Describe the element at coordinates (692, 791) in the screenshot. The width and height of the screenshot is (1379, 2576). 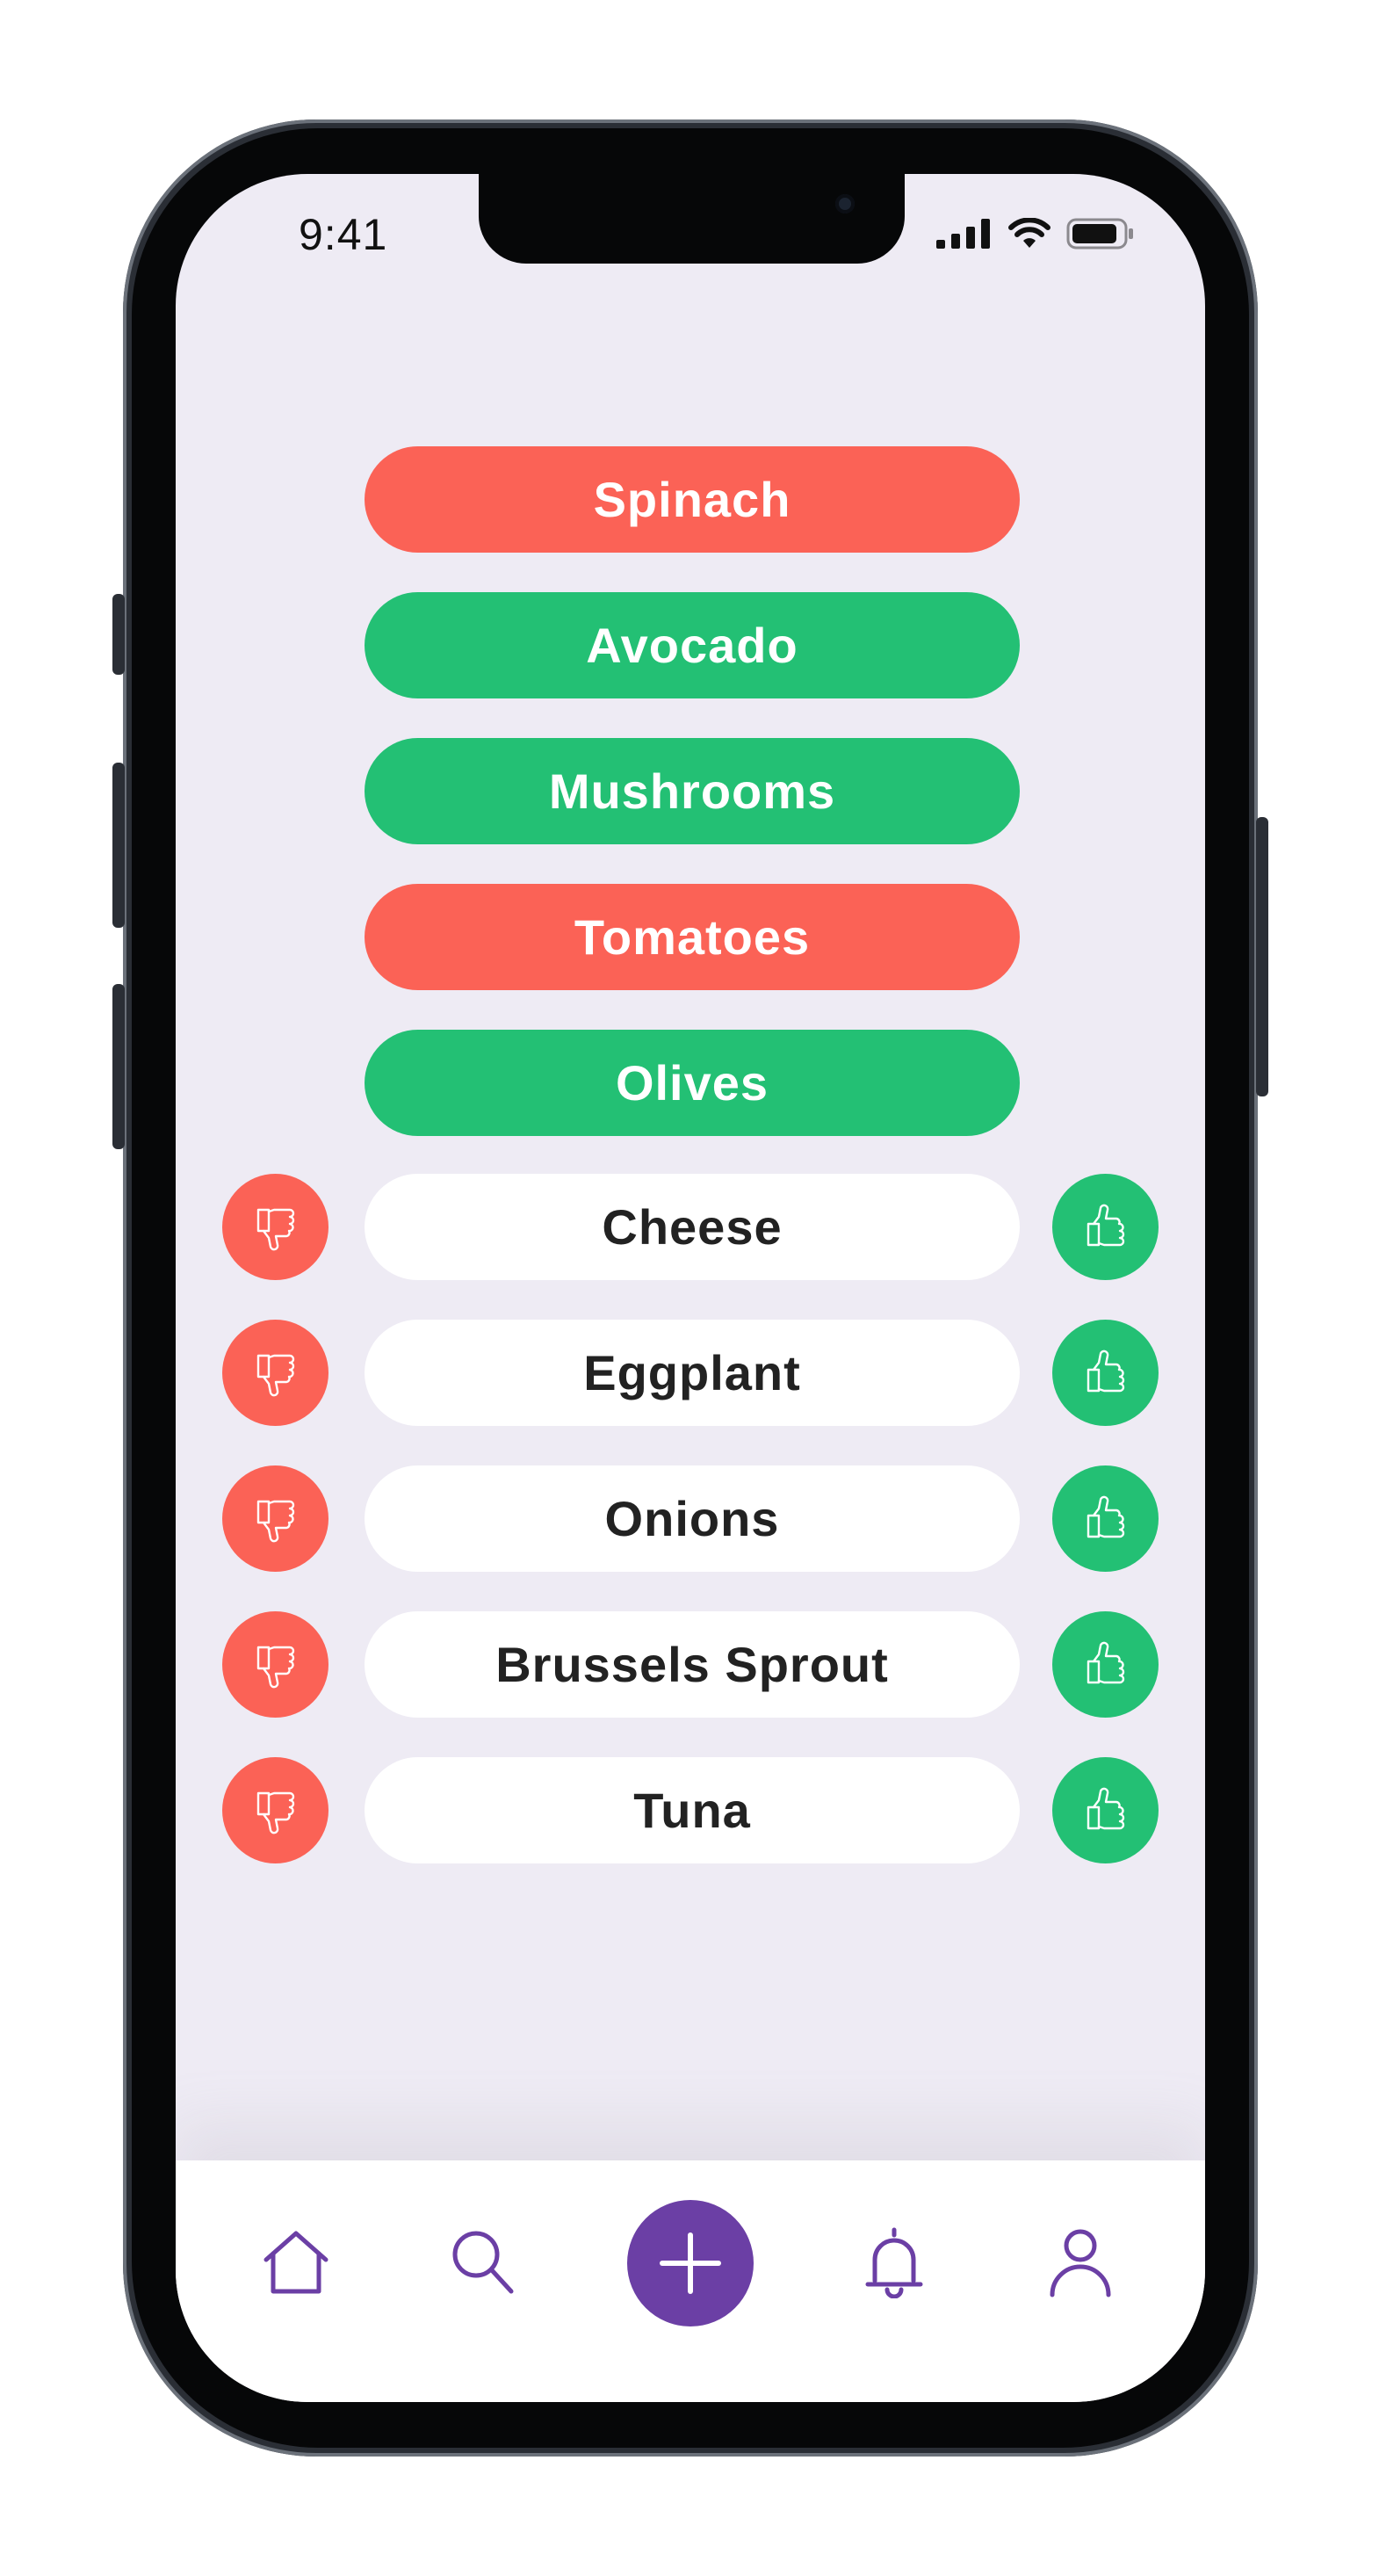
I see `rated-item-mushrooms: Mushrooms` at that location.